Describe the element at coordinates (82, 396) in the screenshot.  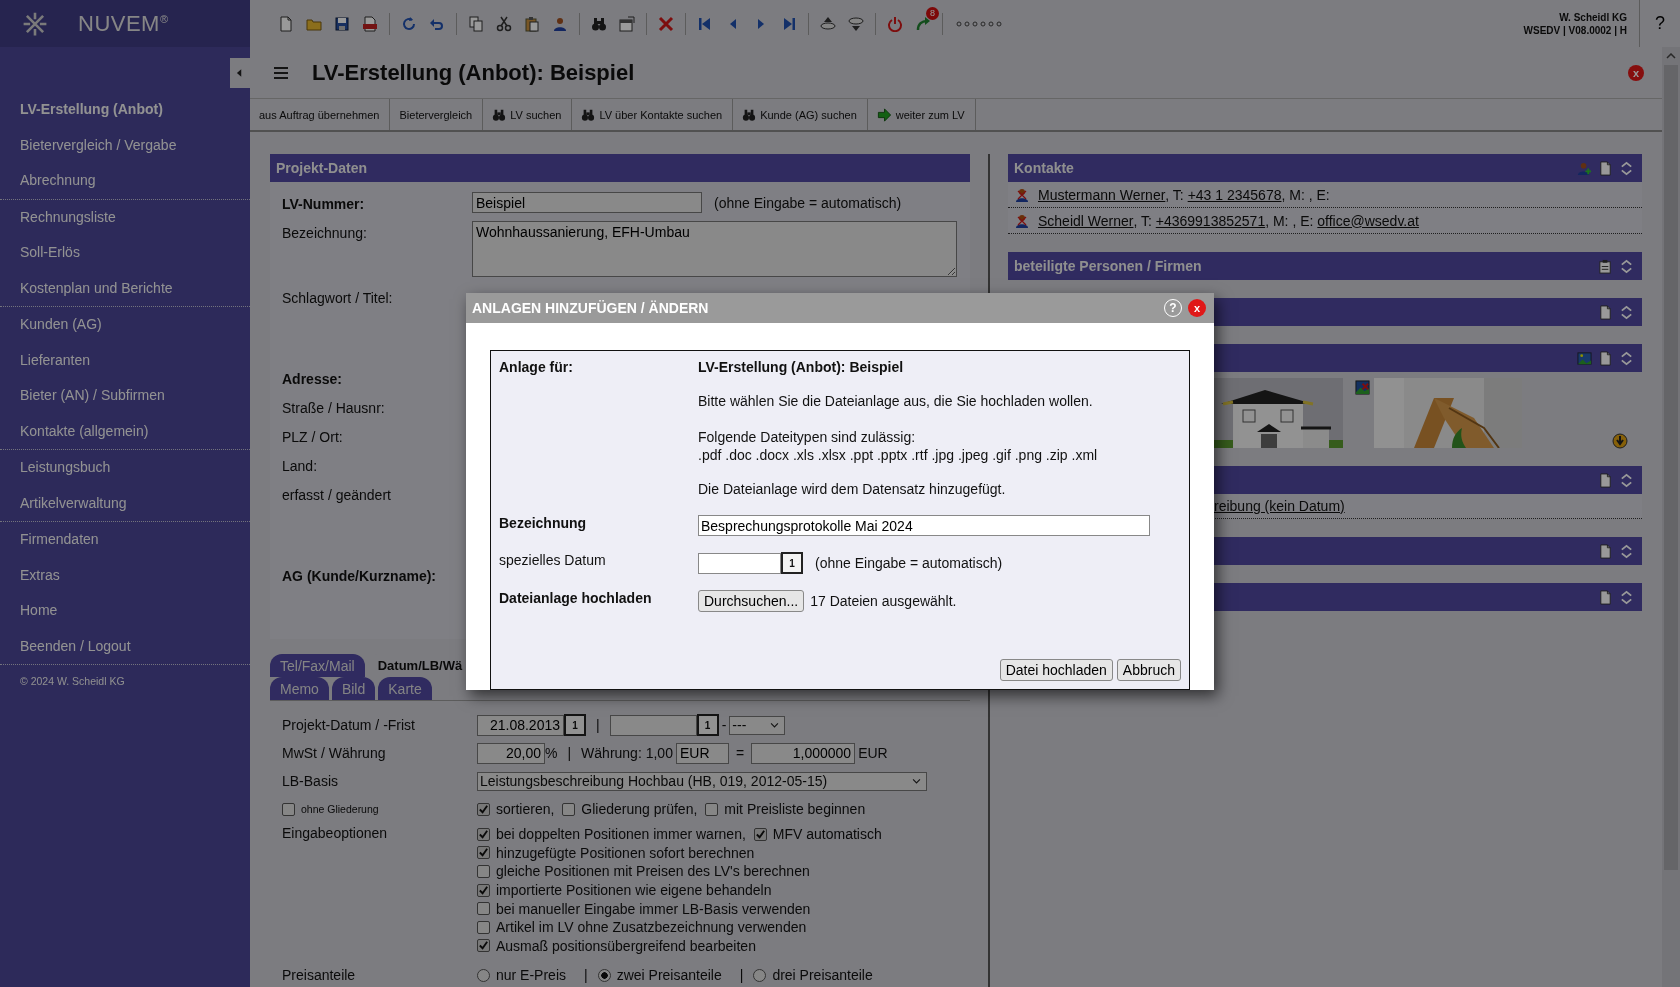
I see `sidebar-item: Bieter (AN) / Subfirmen` at that location.